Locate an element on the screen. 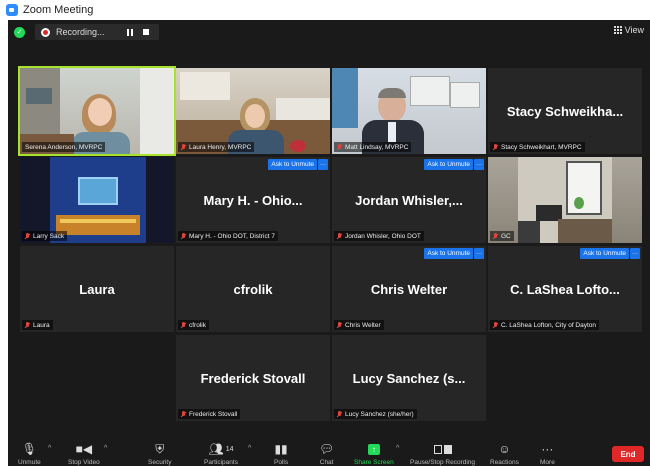 This screenshot has width=650, height=466. share-options-caret-icon: ^ is located at coordinates (397, 448).